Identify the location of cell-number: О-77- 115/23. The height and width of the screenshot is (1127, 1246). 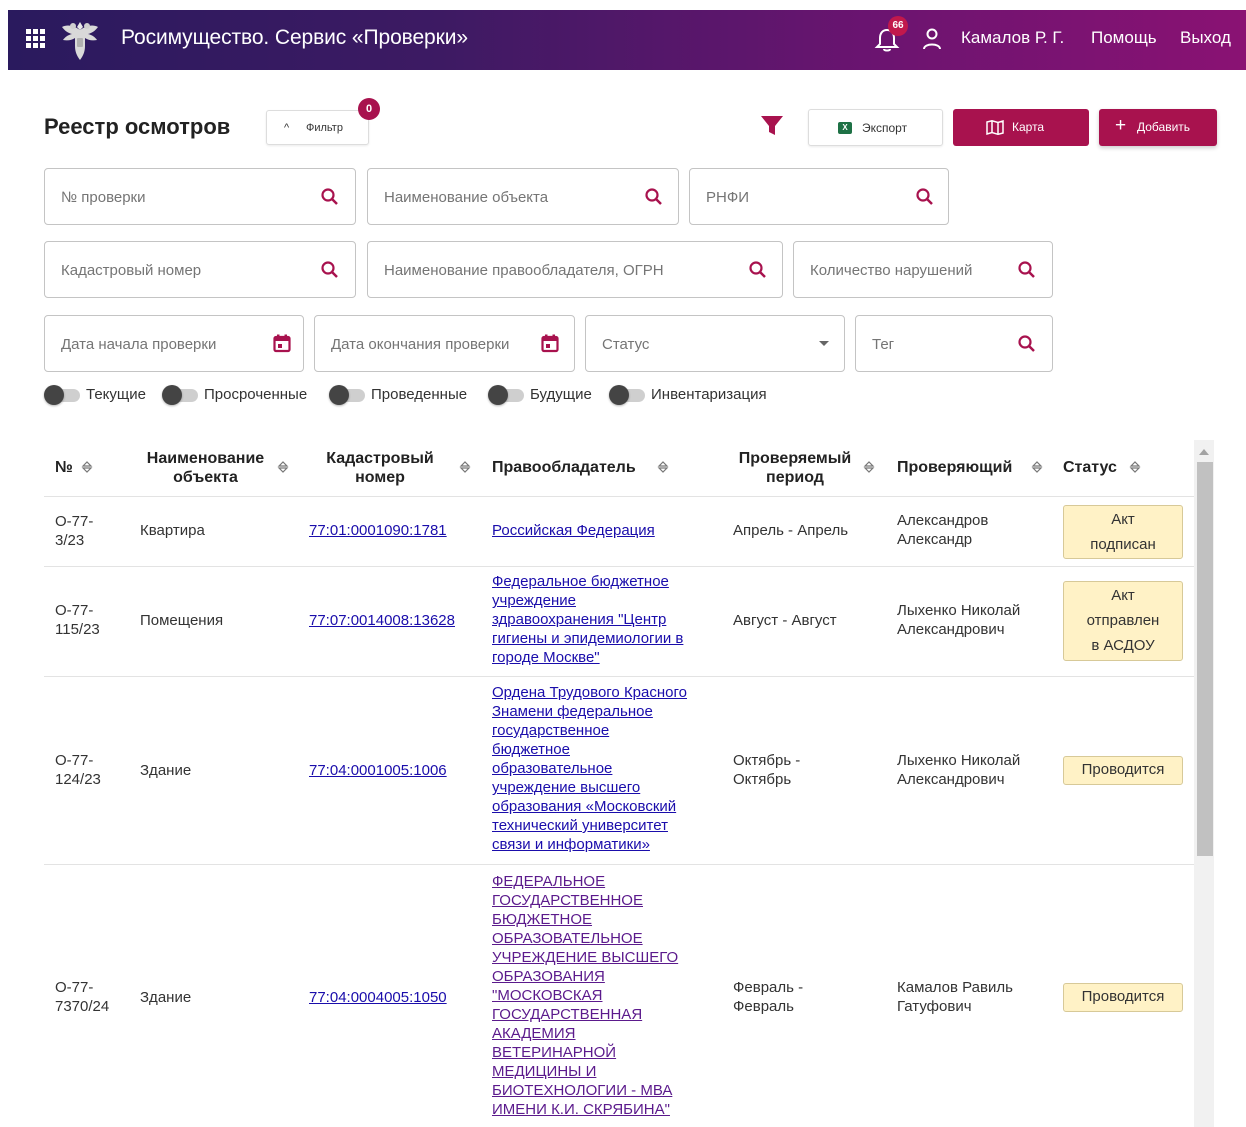
(77, 620).